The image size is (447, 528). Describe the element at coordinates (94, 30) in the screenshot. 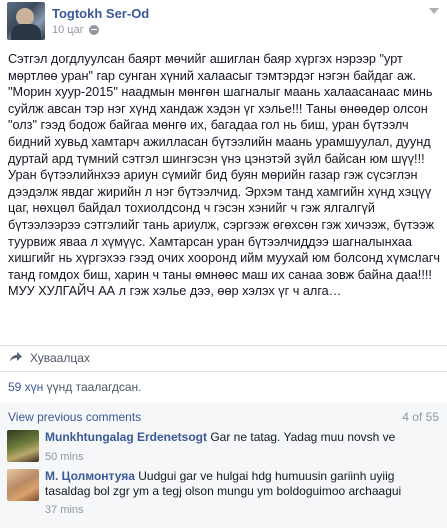

I see `globe-icon` at that location.